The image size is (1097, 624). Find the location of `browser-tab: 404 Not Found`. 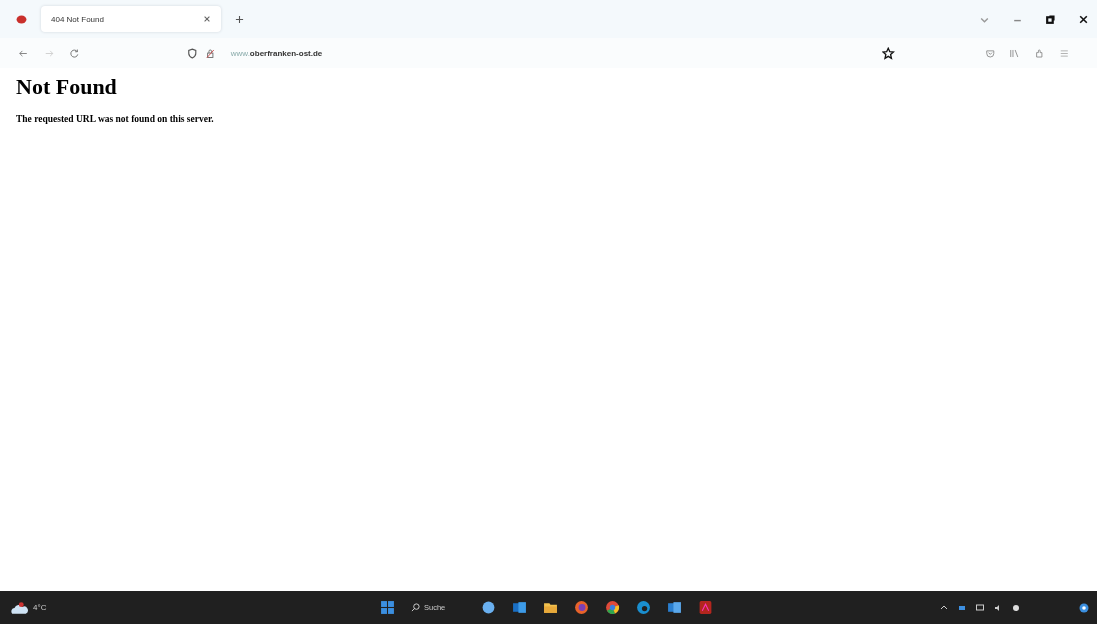

browser-tab: 404 Not Found is located at coordinates (131, 19).